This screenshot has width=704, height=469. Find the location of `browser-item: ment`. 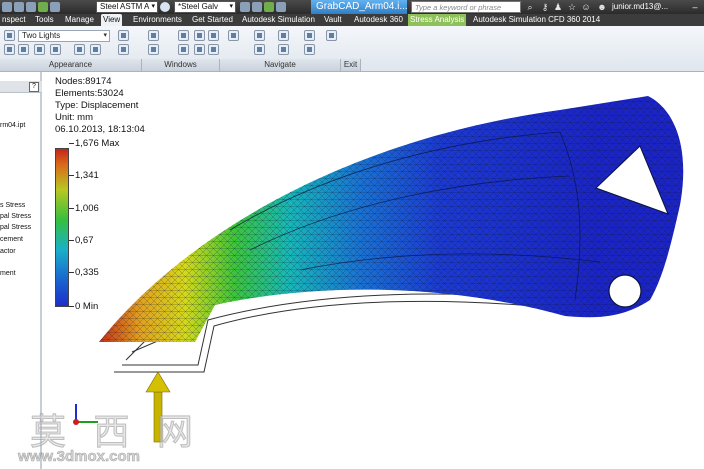

browser-item: ment is located at coordinates (8, 273).